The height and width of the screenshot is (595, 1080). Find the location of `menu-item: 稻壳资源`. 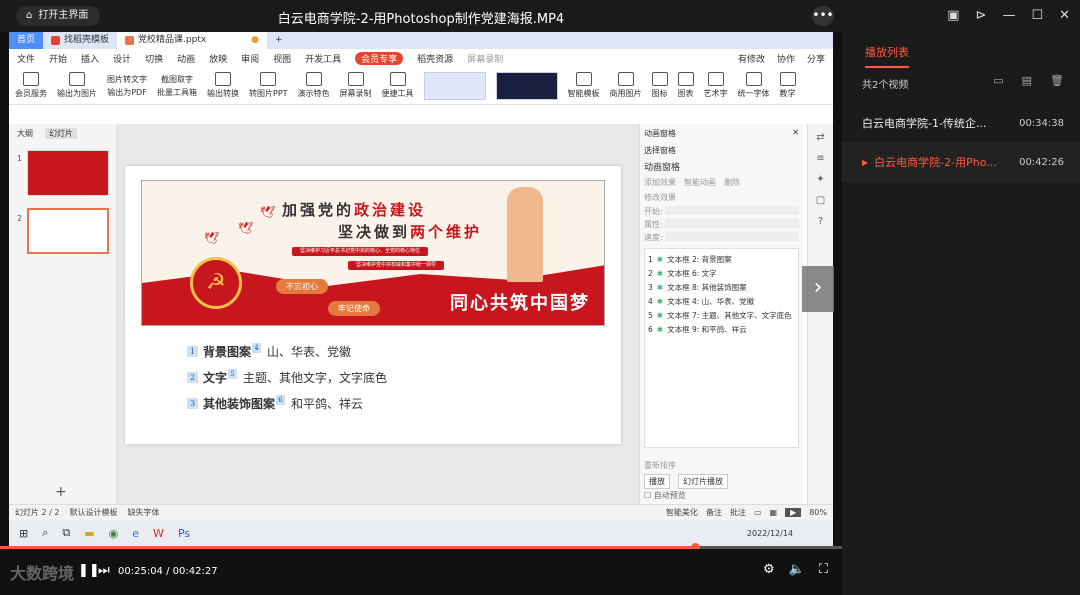

menu-item: 稻壳资源 is located at coordinates (435, 58).